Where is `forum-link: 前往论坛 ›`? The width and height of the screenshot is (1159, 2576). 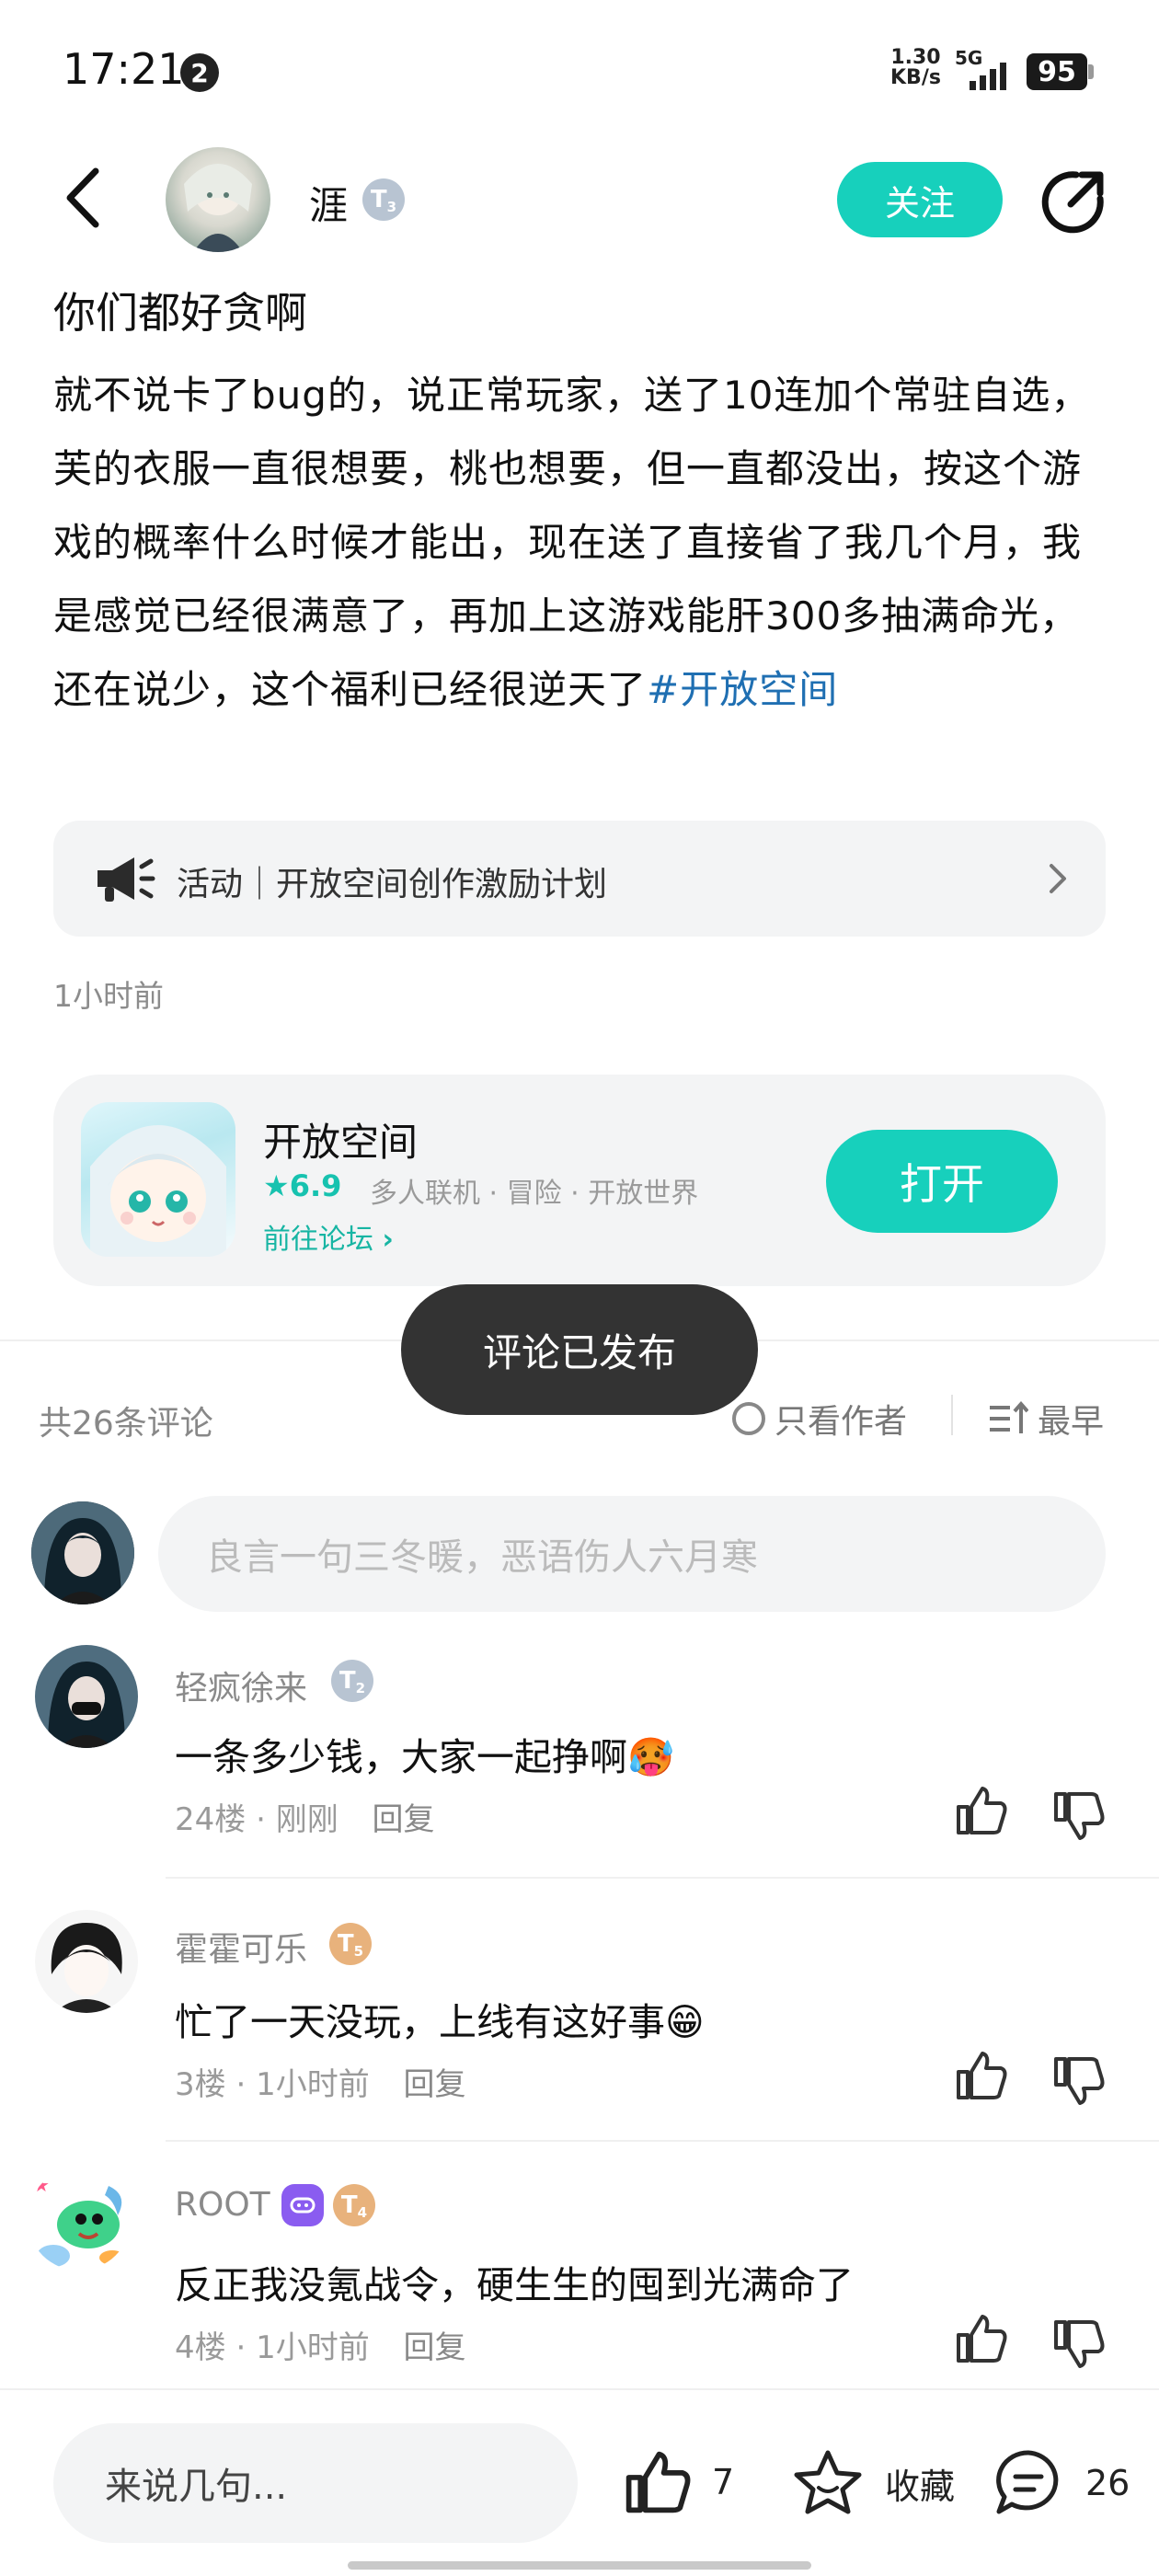
forum-link: 前往论坛 › is located at coordinates (328, 1236).